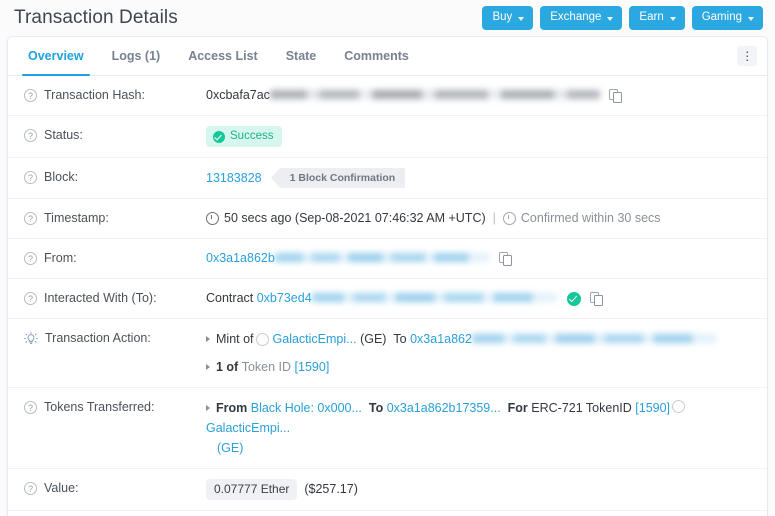  Describe the element at coordinates (502, 17) in the screenshot. I see `buy-button-label: Buy` at that location.